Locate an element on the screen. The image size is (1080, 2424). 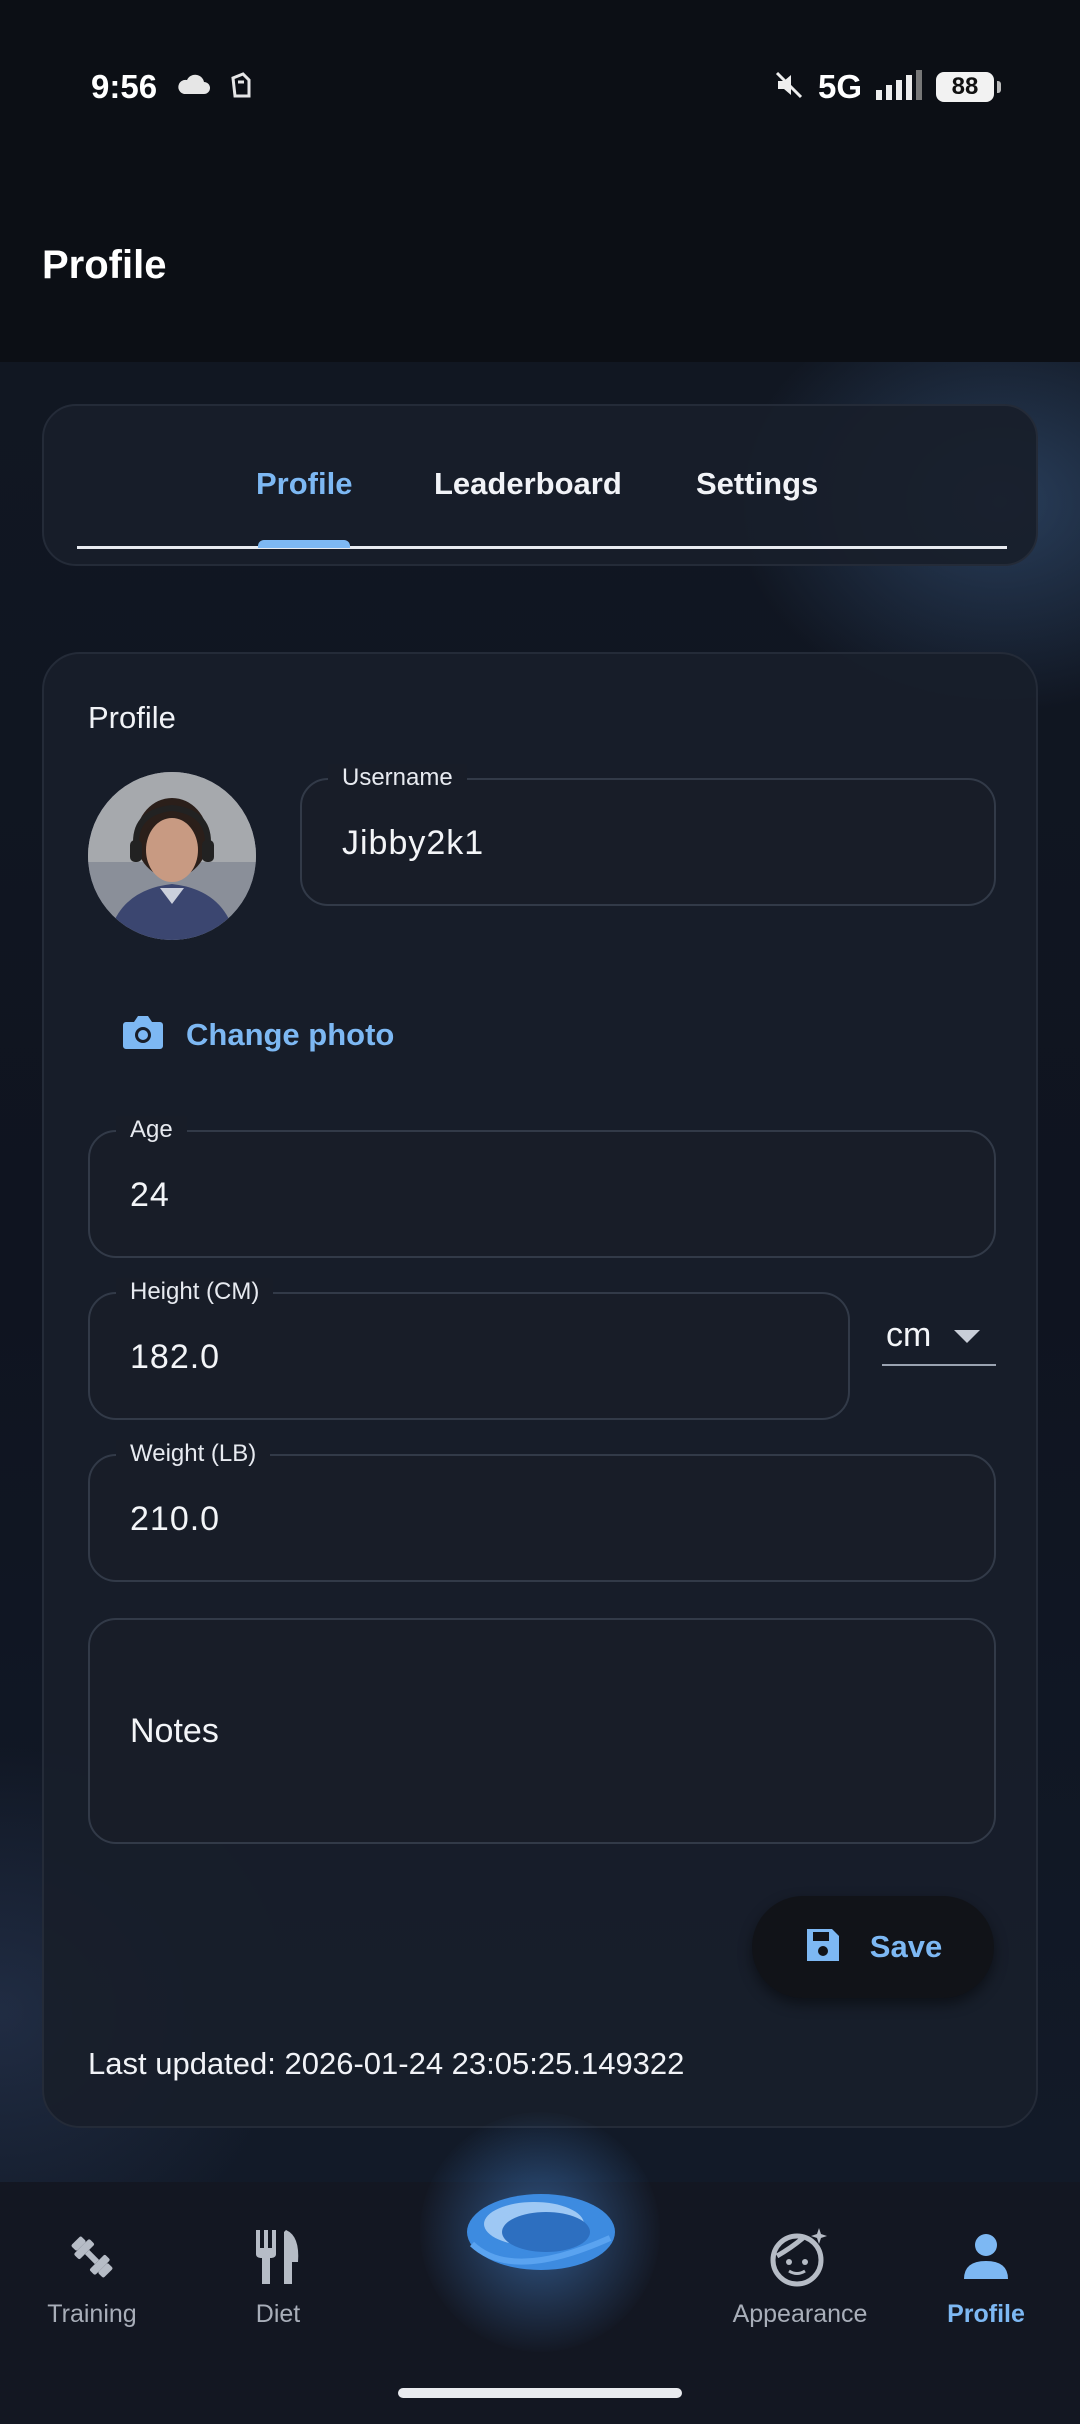
mute-icon is located at coordinates (789, 87).